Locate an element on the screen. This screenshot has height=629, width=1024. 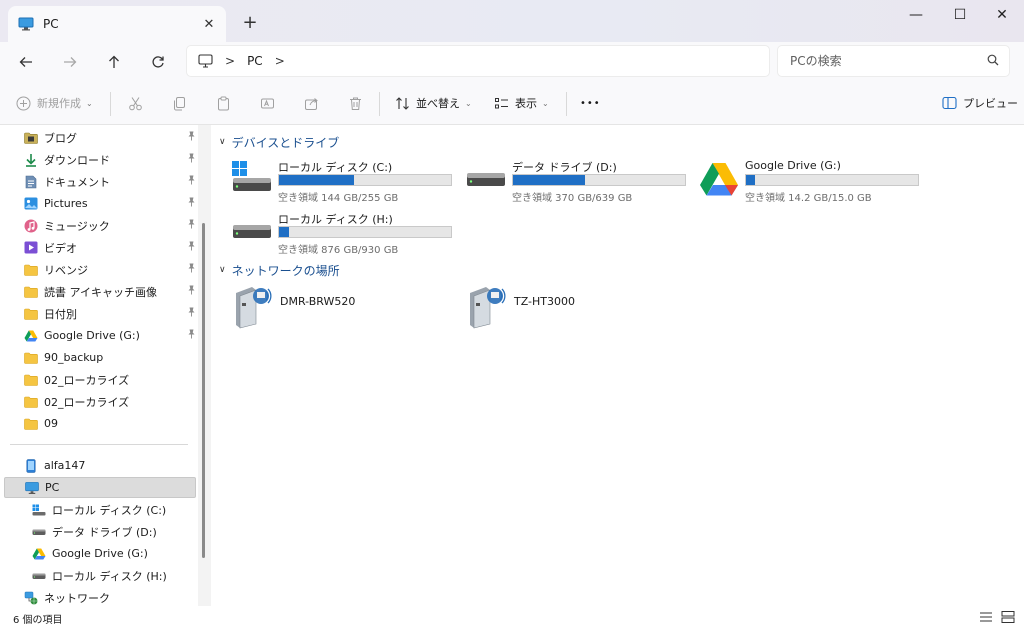
new-button-label: 新規作成 is located at coordinates (59, 103).